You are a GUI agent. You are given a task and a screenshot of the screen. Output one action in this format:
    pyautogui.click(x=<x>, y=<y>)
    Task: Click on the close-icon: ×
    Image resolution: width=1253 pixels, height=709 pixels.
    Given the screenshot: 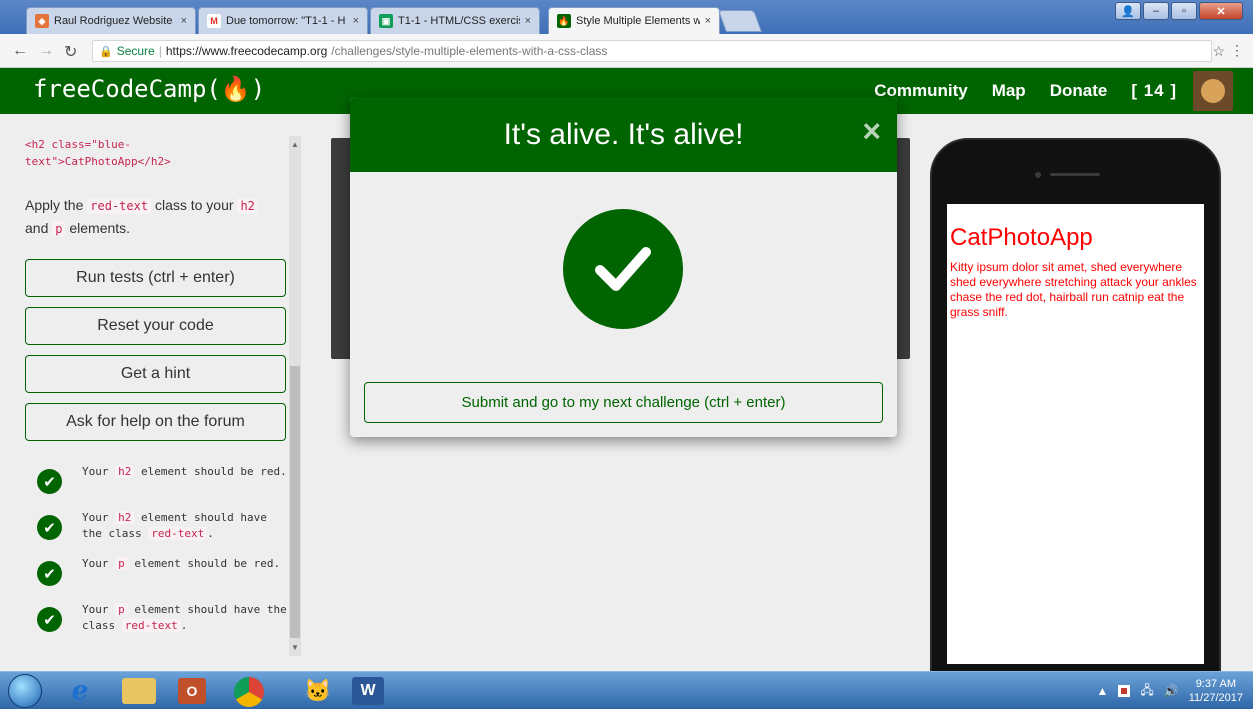 What is the action you would take?
    pyautogui.click(x=871, y=131)
    